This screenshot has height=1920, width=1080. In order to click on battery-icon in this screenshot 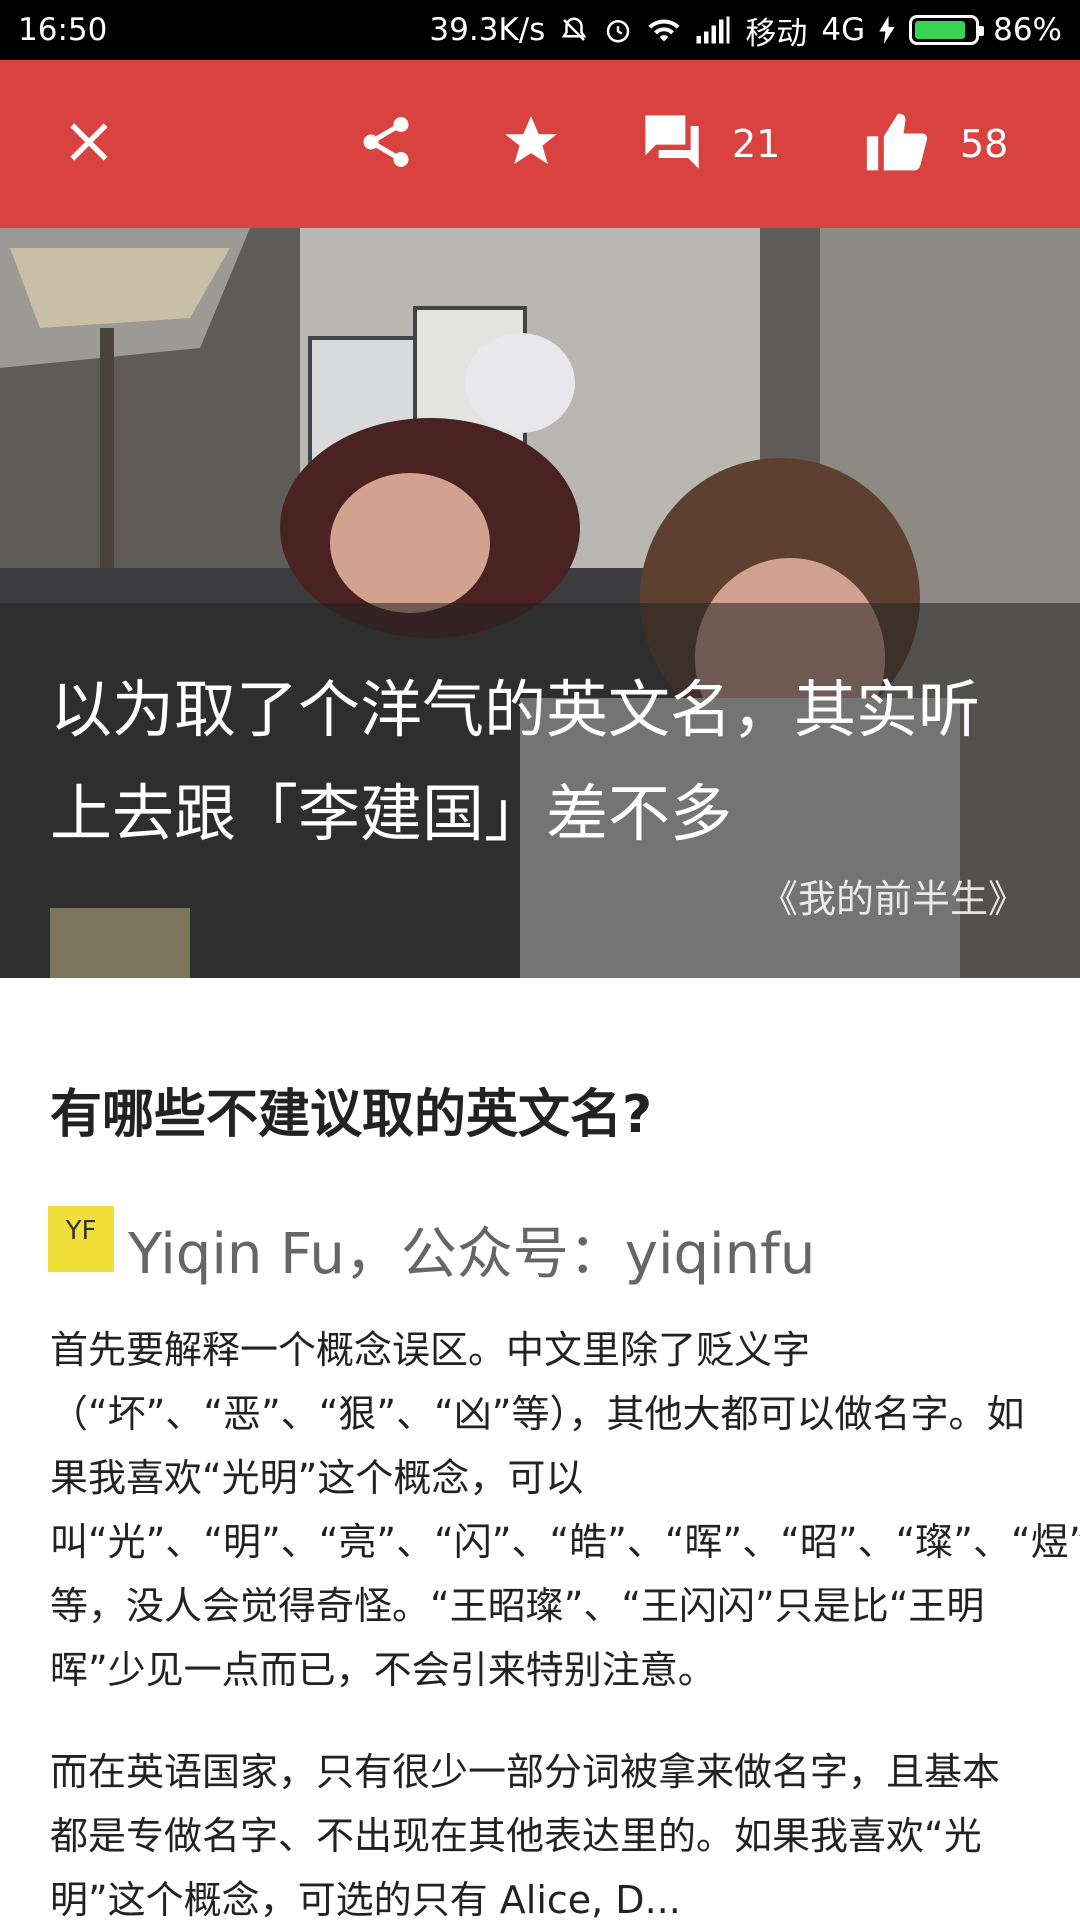, I will do `click(947, 30)`.